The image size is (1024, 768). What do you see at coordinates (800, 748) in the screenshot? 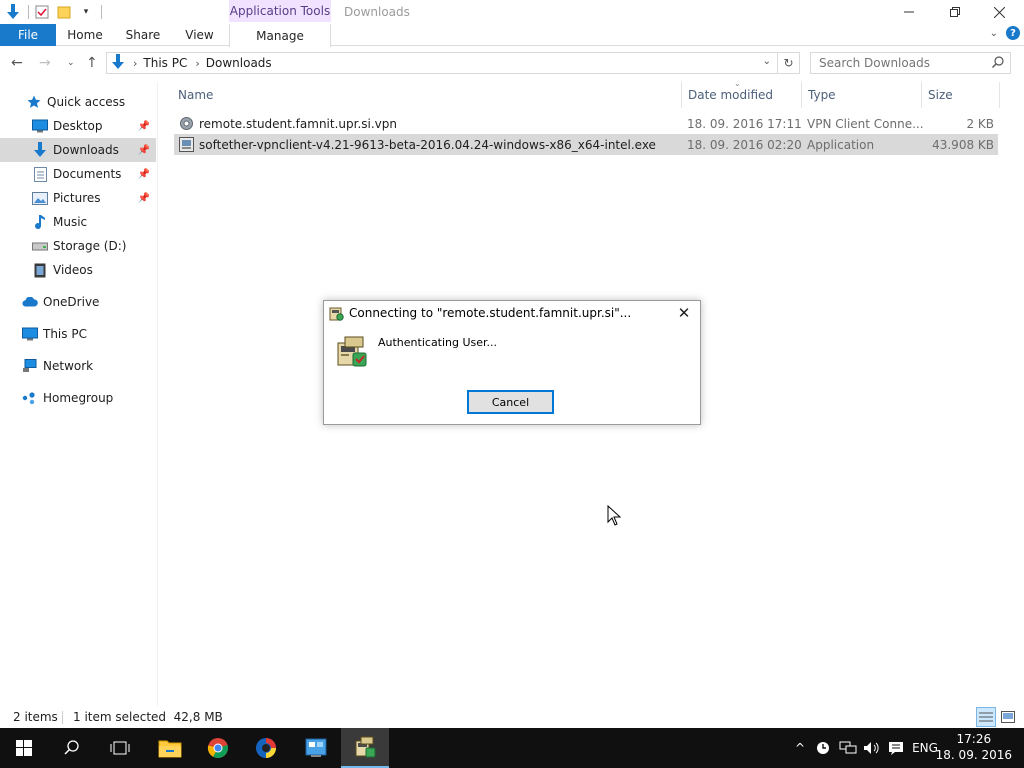
I see `show-hidden-icons-icon: ^` at bounding box center [800, 748].